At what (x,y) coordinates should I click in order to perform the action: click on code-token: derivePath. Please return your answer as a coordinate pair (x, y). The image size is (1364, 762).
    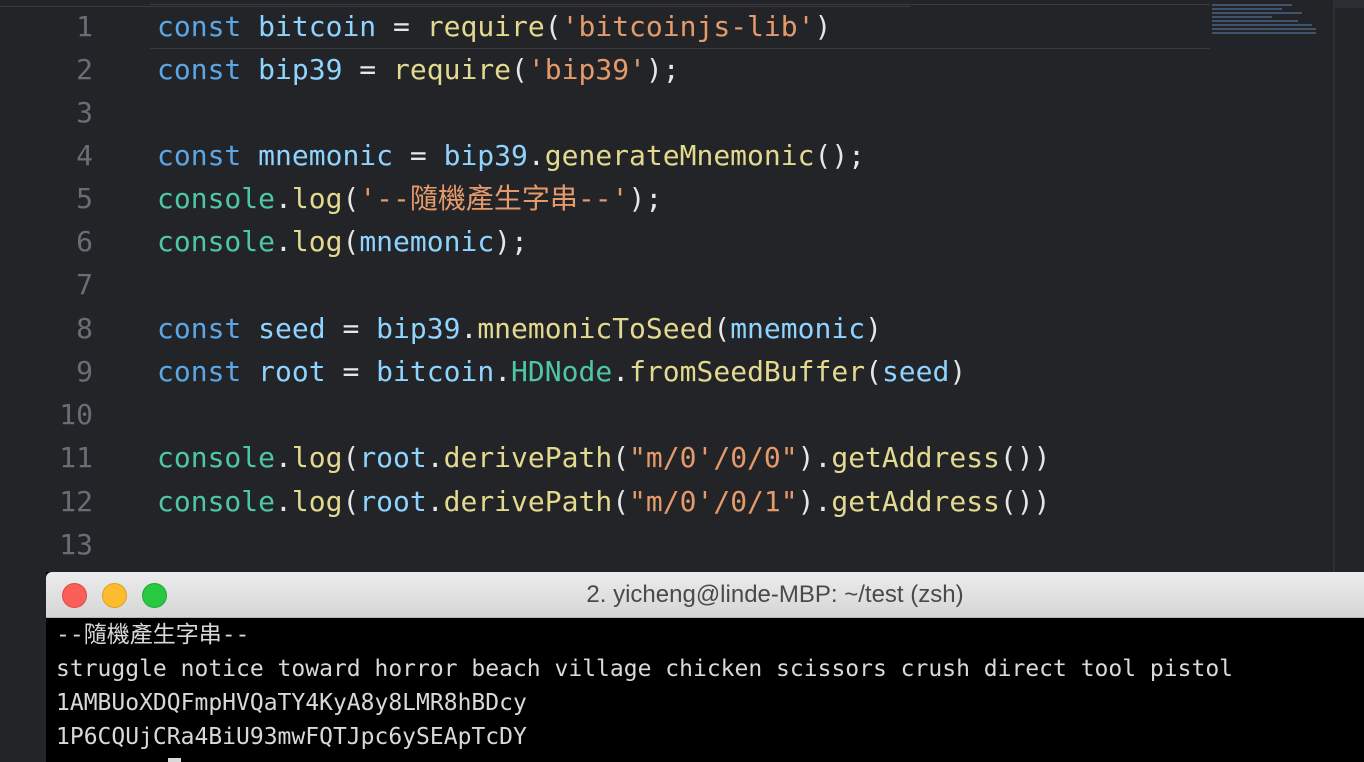
    Looking at the image, I should click on (528, 501).